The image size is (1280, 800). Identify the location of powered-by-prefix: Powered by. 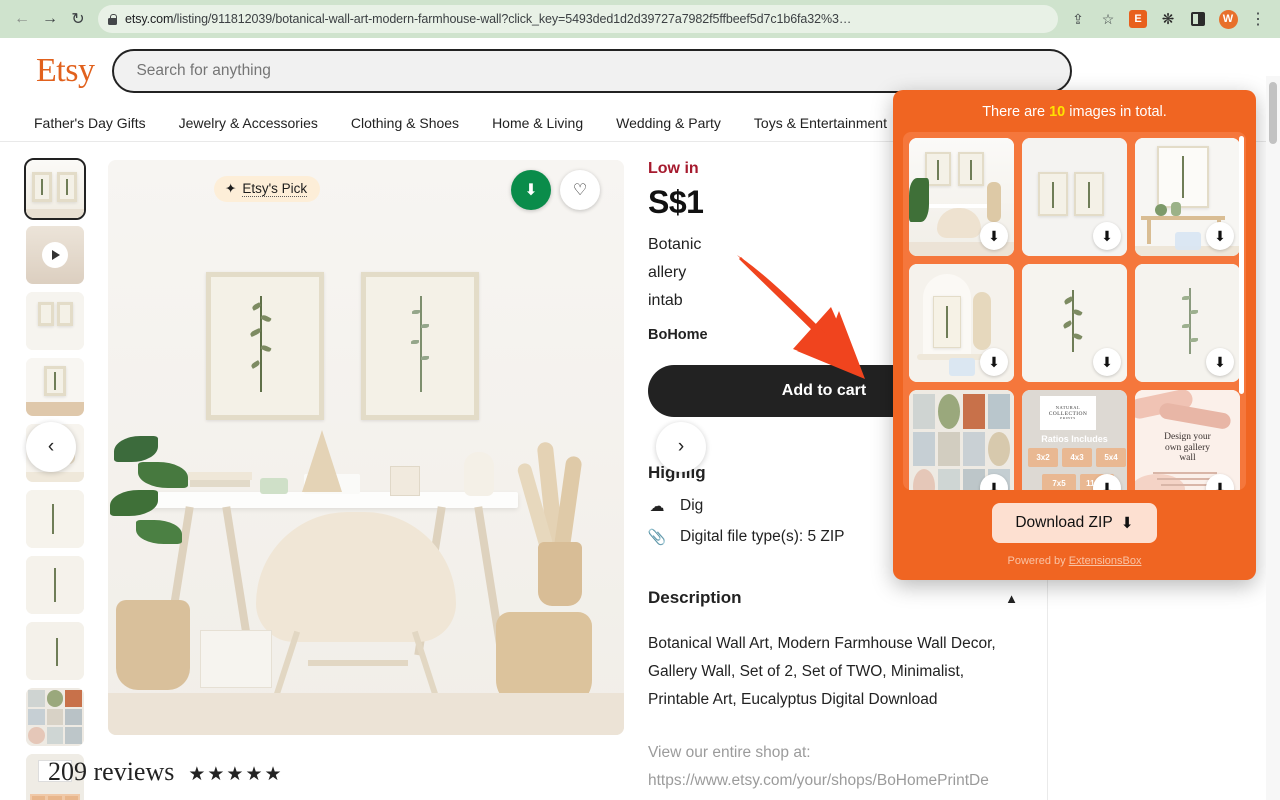
(1038, 561).